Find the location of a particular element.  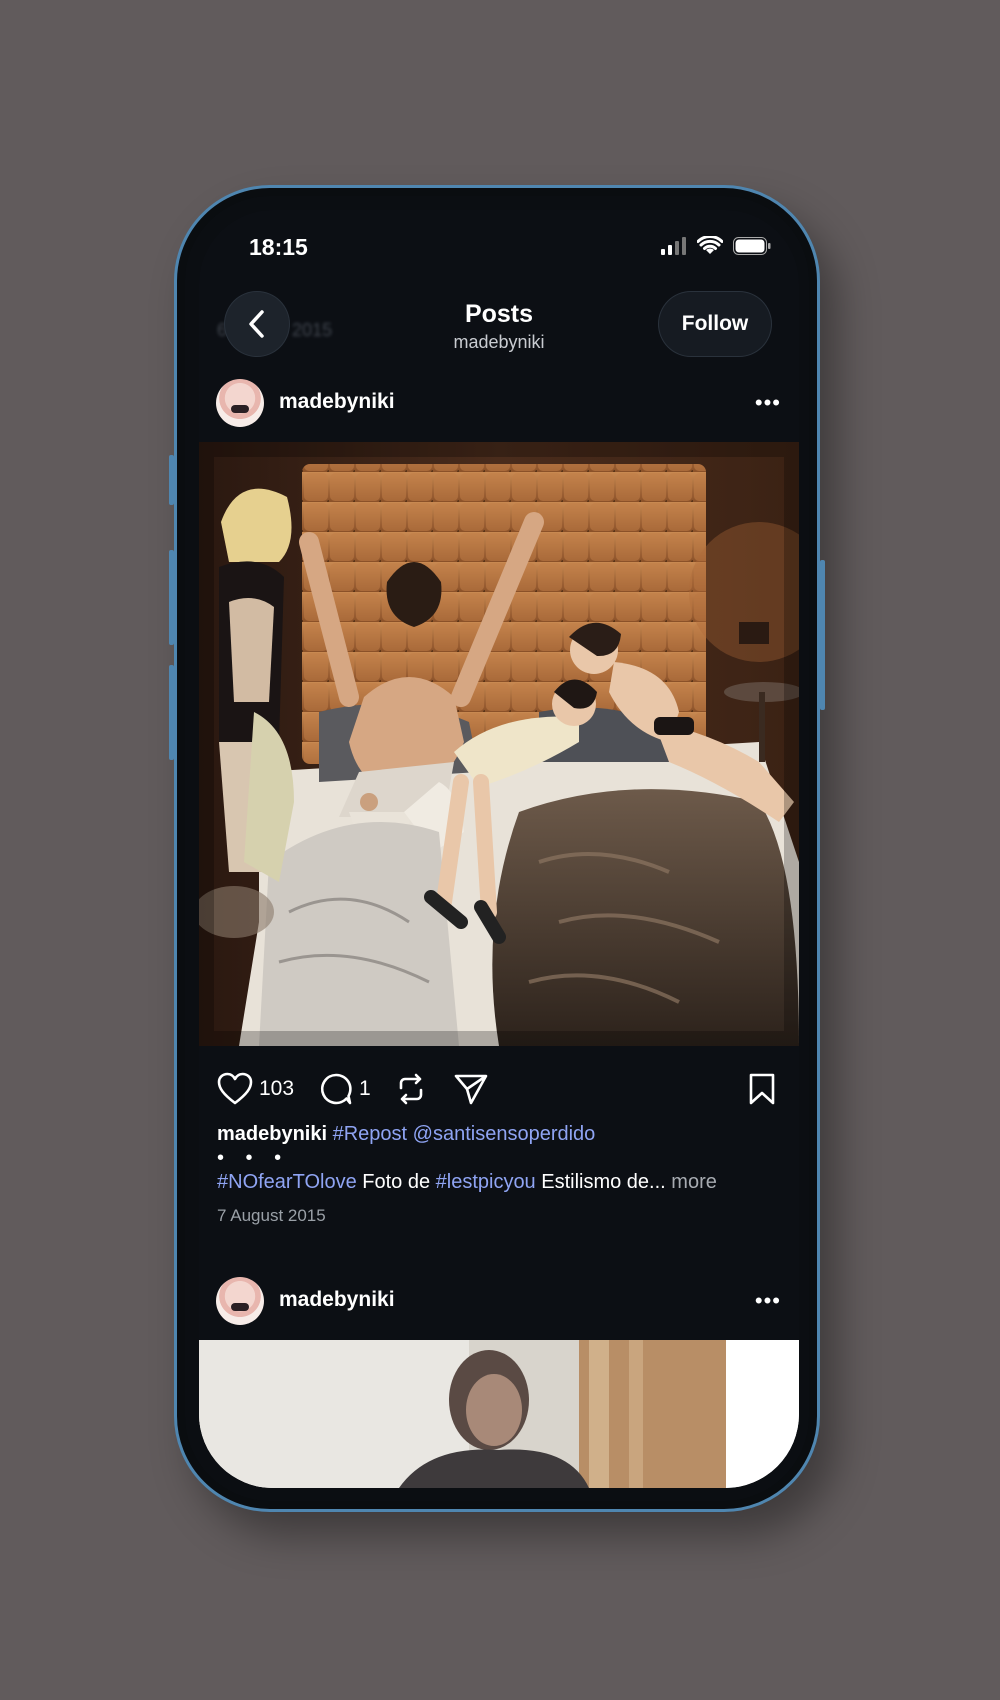

avatar is located at coordinates (240, 403).